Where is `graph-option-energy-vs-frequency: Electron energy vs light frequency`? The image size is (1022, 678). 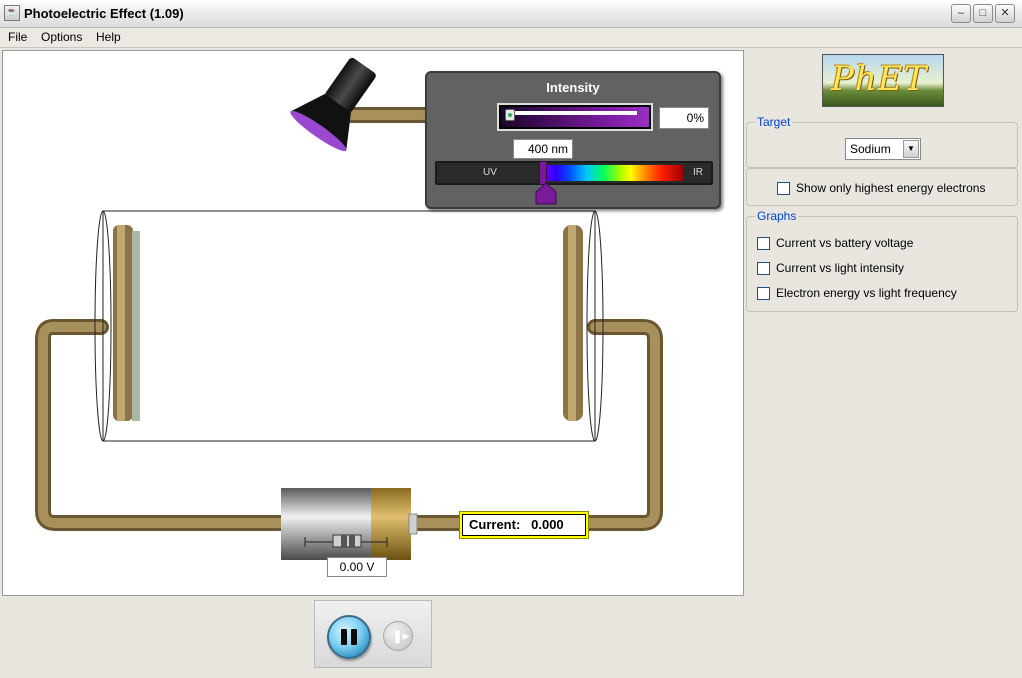
graph-option-energy-vs-frequency: Electron energy vs light frequency is located at coordinates (857, 293).